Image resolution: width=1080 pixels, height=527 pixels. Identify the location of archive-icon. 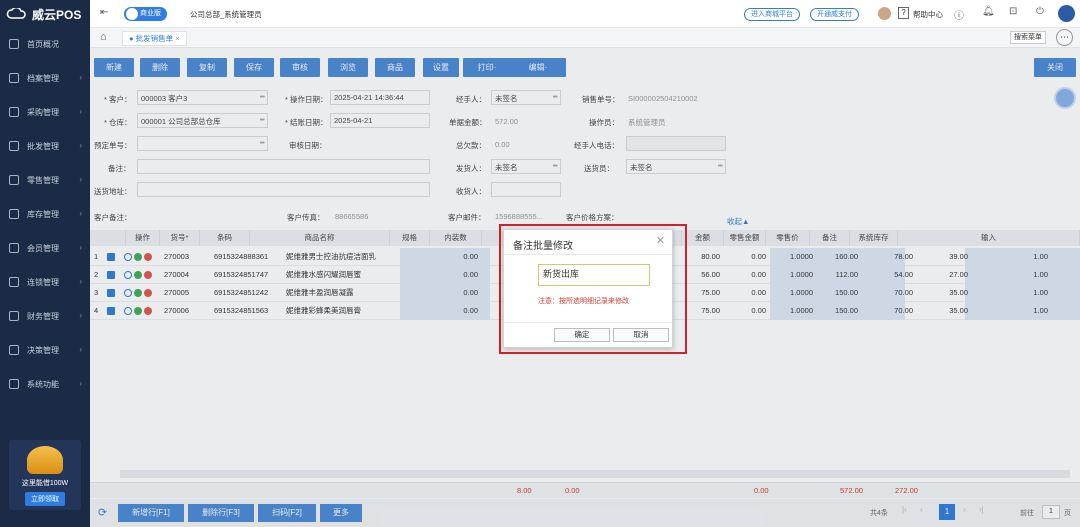
(14, 78).